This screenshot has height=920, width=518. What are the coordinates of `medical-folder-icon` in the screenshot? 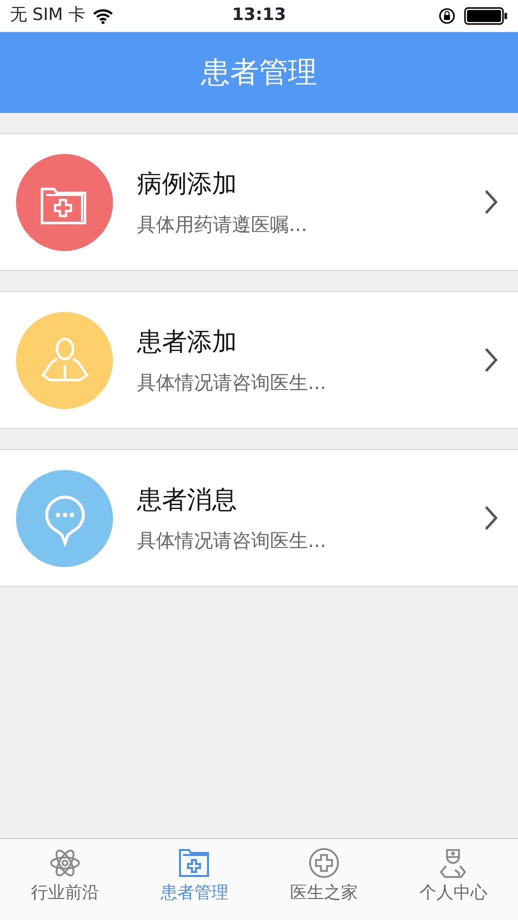 It's located at (194, 863).